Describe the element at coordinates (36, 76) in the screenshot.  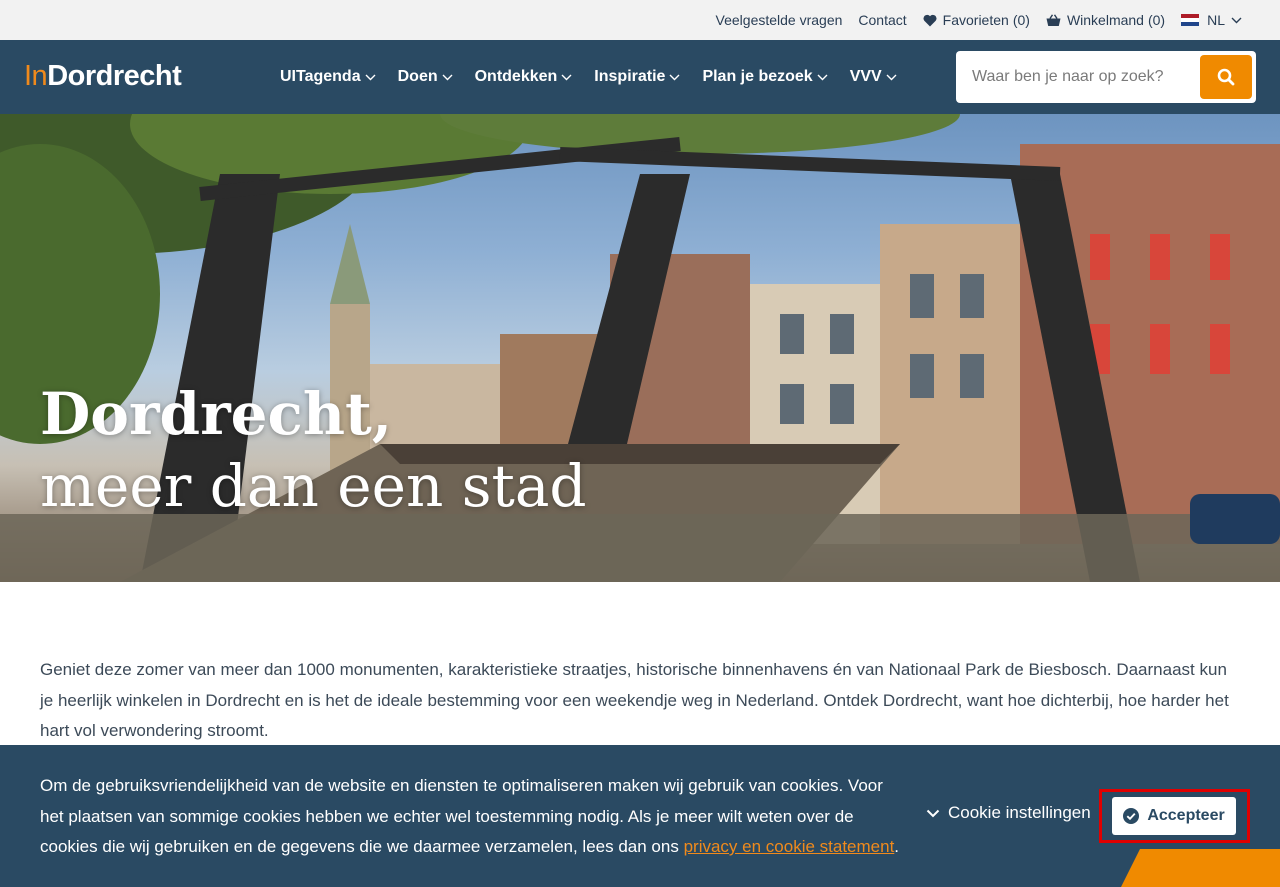
I see `logo-prefix: In` at that location.